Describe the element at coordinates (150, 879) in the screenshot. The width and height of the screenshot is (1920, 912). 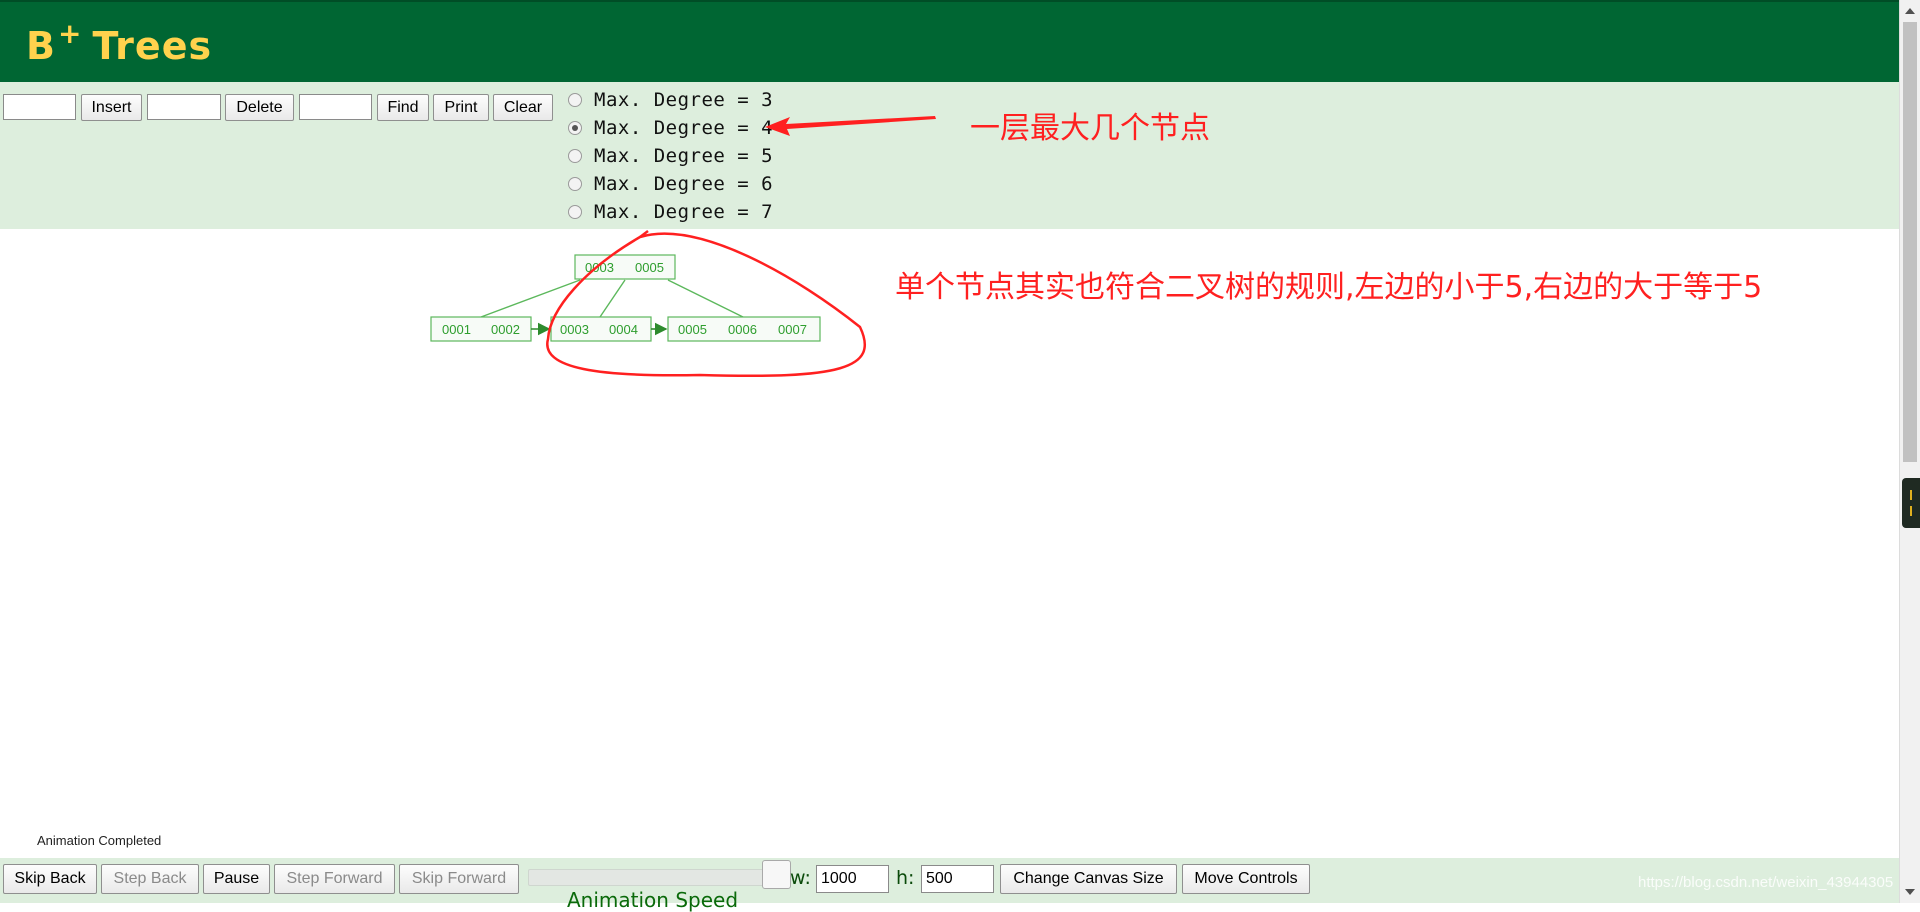
I see `step-back-button: Step Back` at that location.